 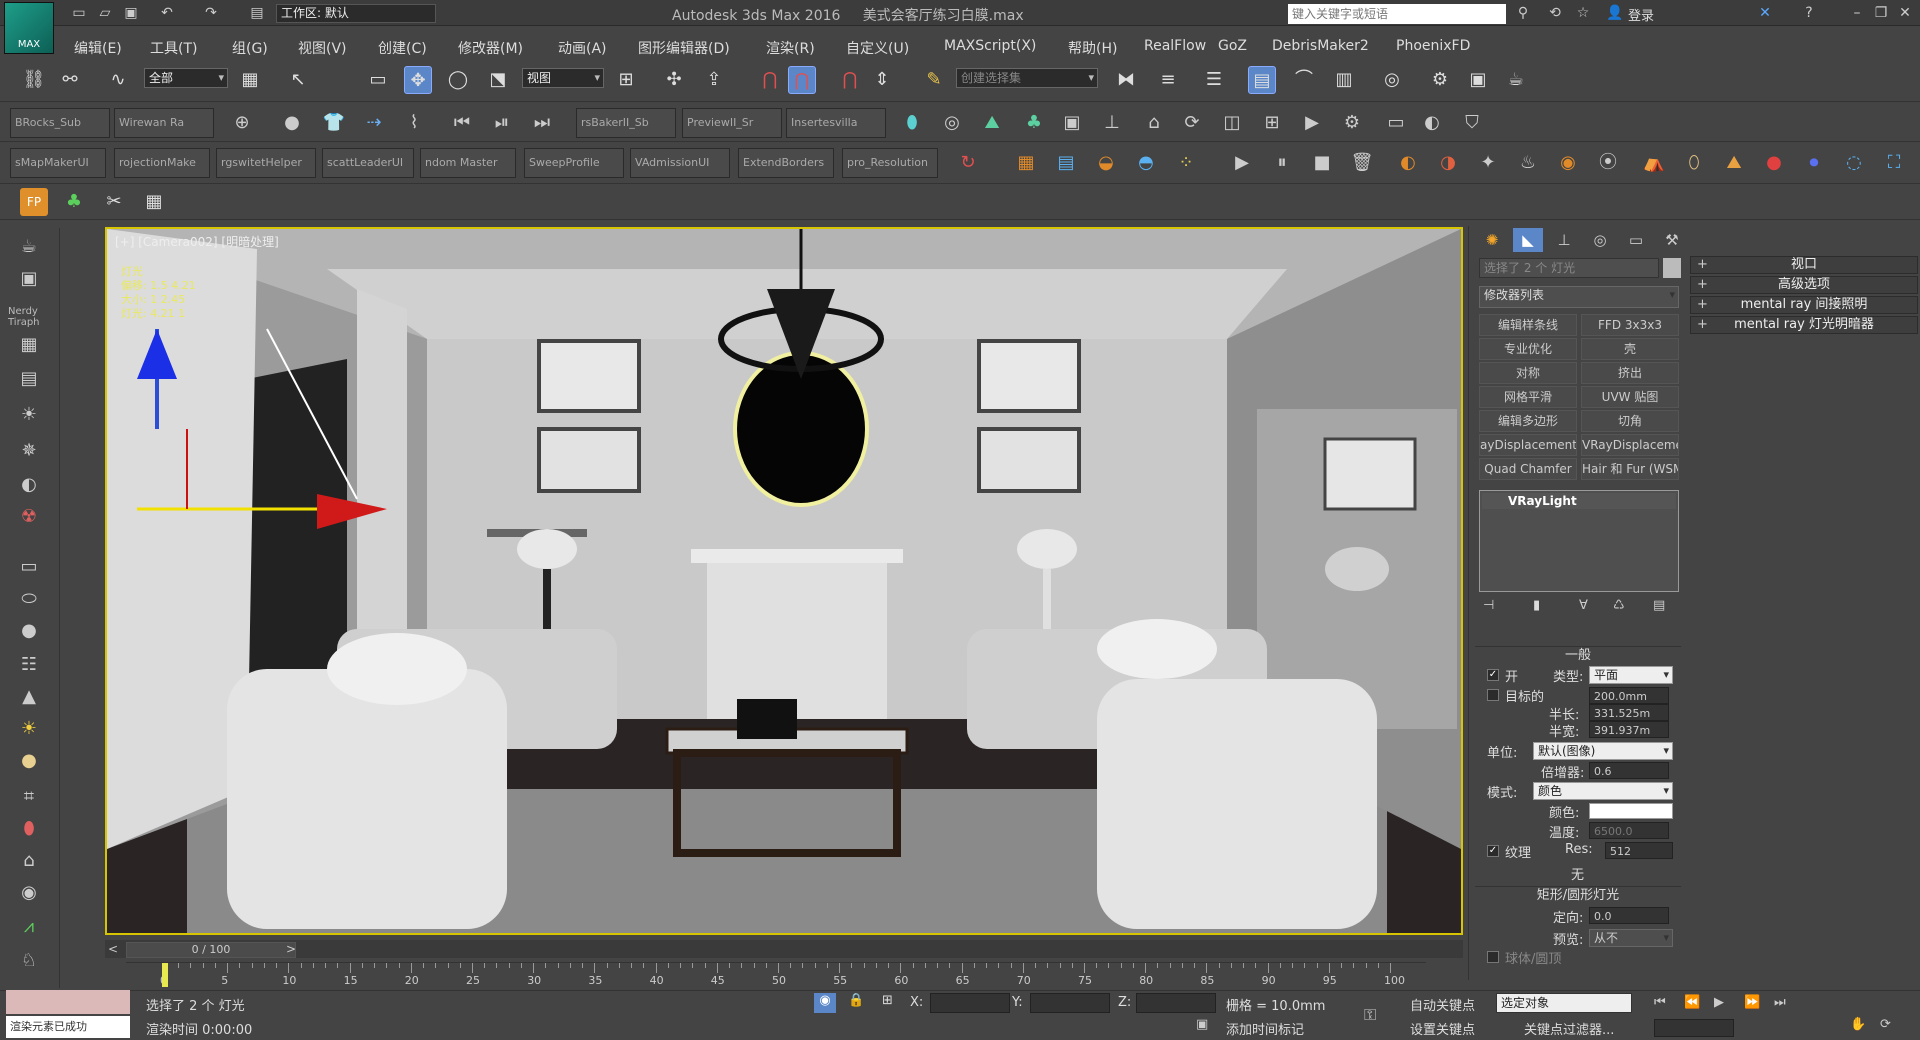 What do you see at coordinates (1192, 123) in the screenshot?
I see `vray-ies-icon: ⟳` at bounding box center [1192, 123].